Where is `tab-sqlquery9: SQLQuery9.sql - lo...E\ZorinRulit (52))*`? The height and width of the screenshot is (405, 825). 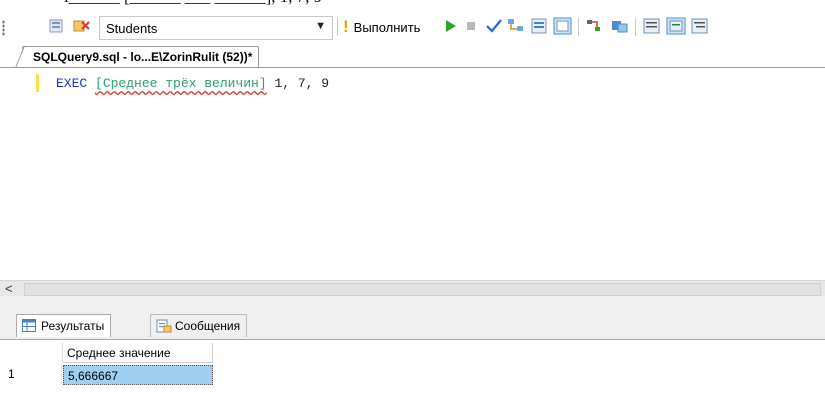
tab-sqlquery9: SQLQuery9.sql - lo...E\ZorinRulit (52))* is located at coordinates (141, 57).